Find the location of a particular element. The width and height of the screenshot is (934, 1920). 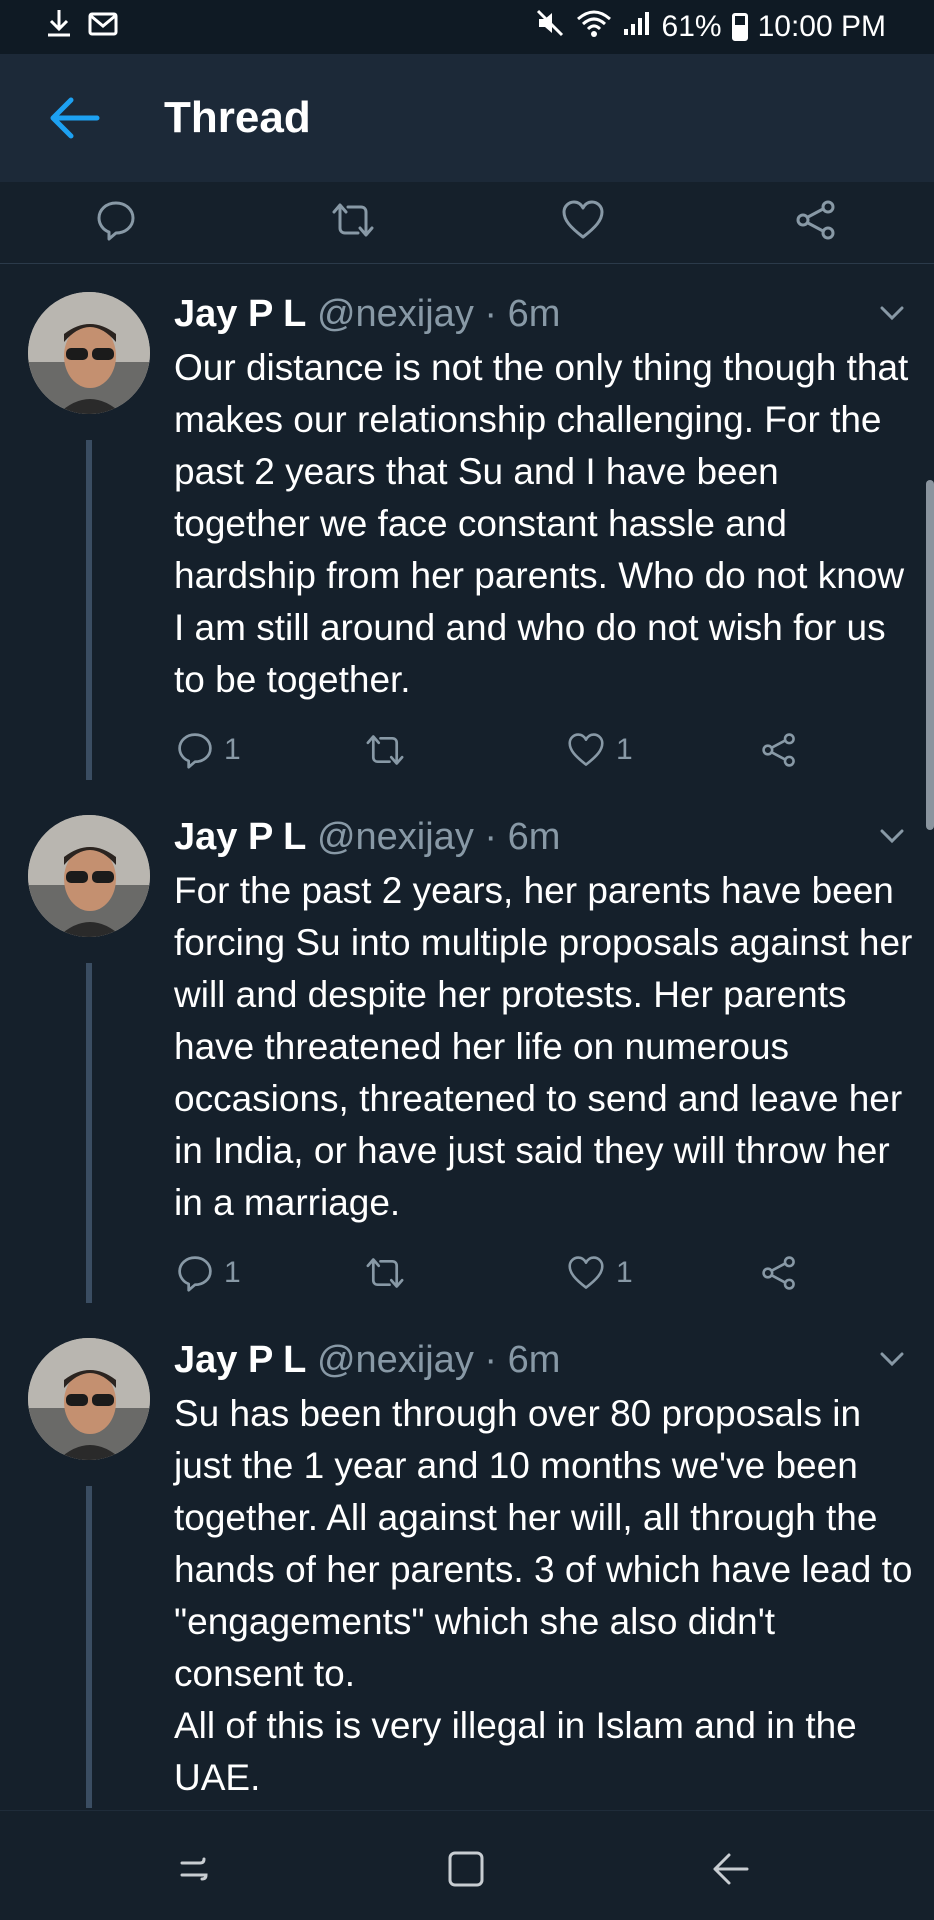

mute-icon is located at coordinates (551, 27).